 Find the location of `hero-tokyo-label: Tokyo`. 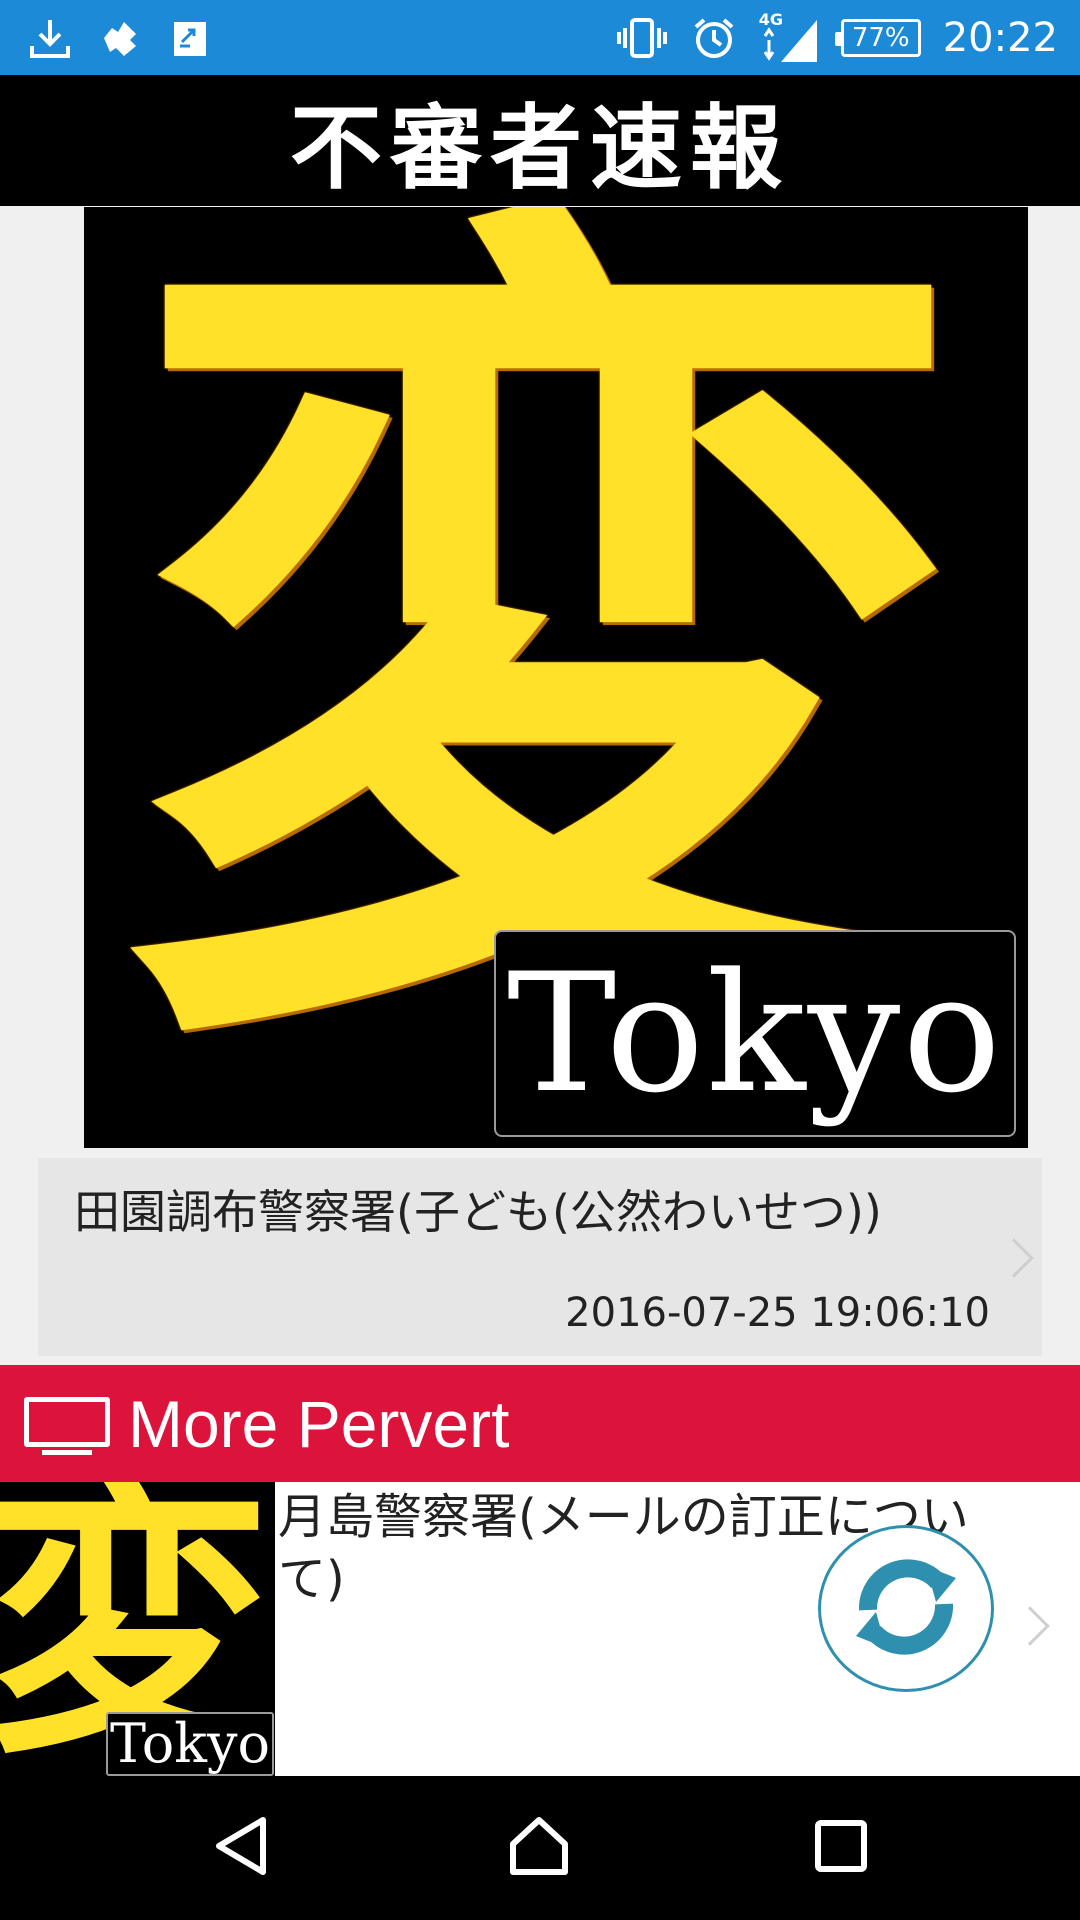

hero-tokyo-label: Tokyo is located at coordinates (755, 1033).